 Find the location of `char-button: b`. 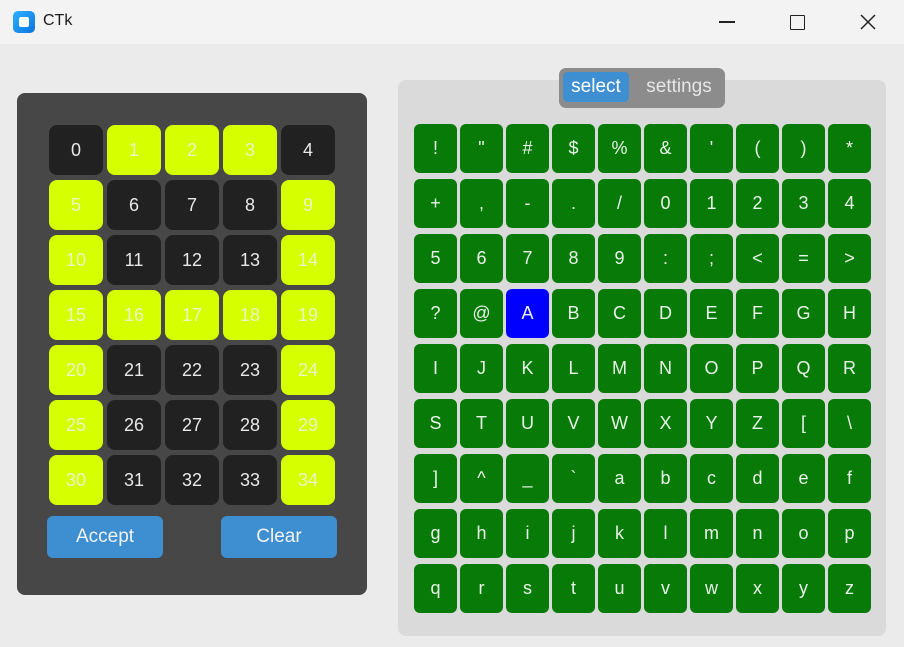

char-button: b is located at coordinates (665, 478).